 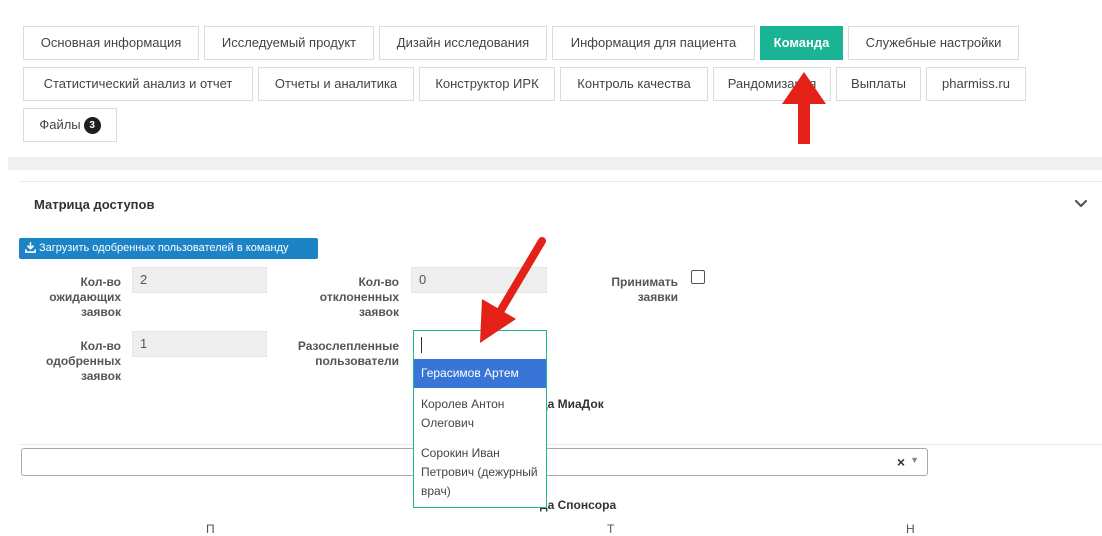 I want to click on tab-label: pharmiss.ru, so click(x=976, y=83).